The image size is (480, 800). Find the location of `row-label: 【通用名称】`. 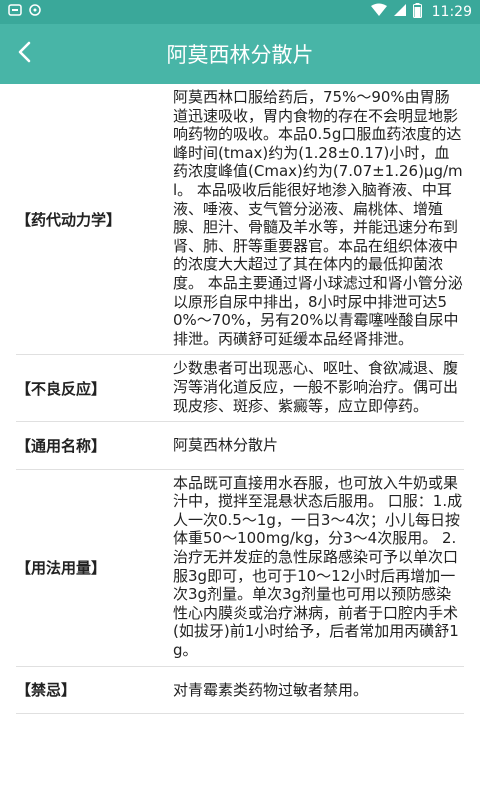

row-label: 【通用名称】 is located at coordinates (61, 445).